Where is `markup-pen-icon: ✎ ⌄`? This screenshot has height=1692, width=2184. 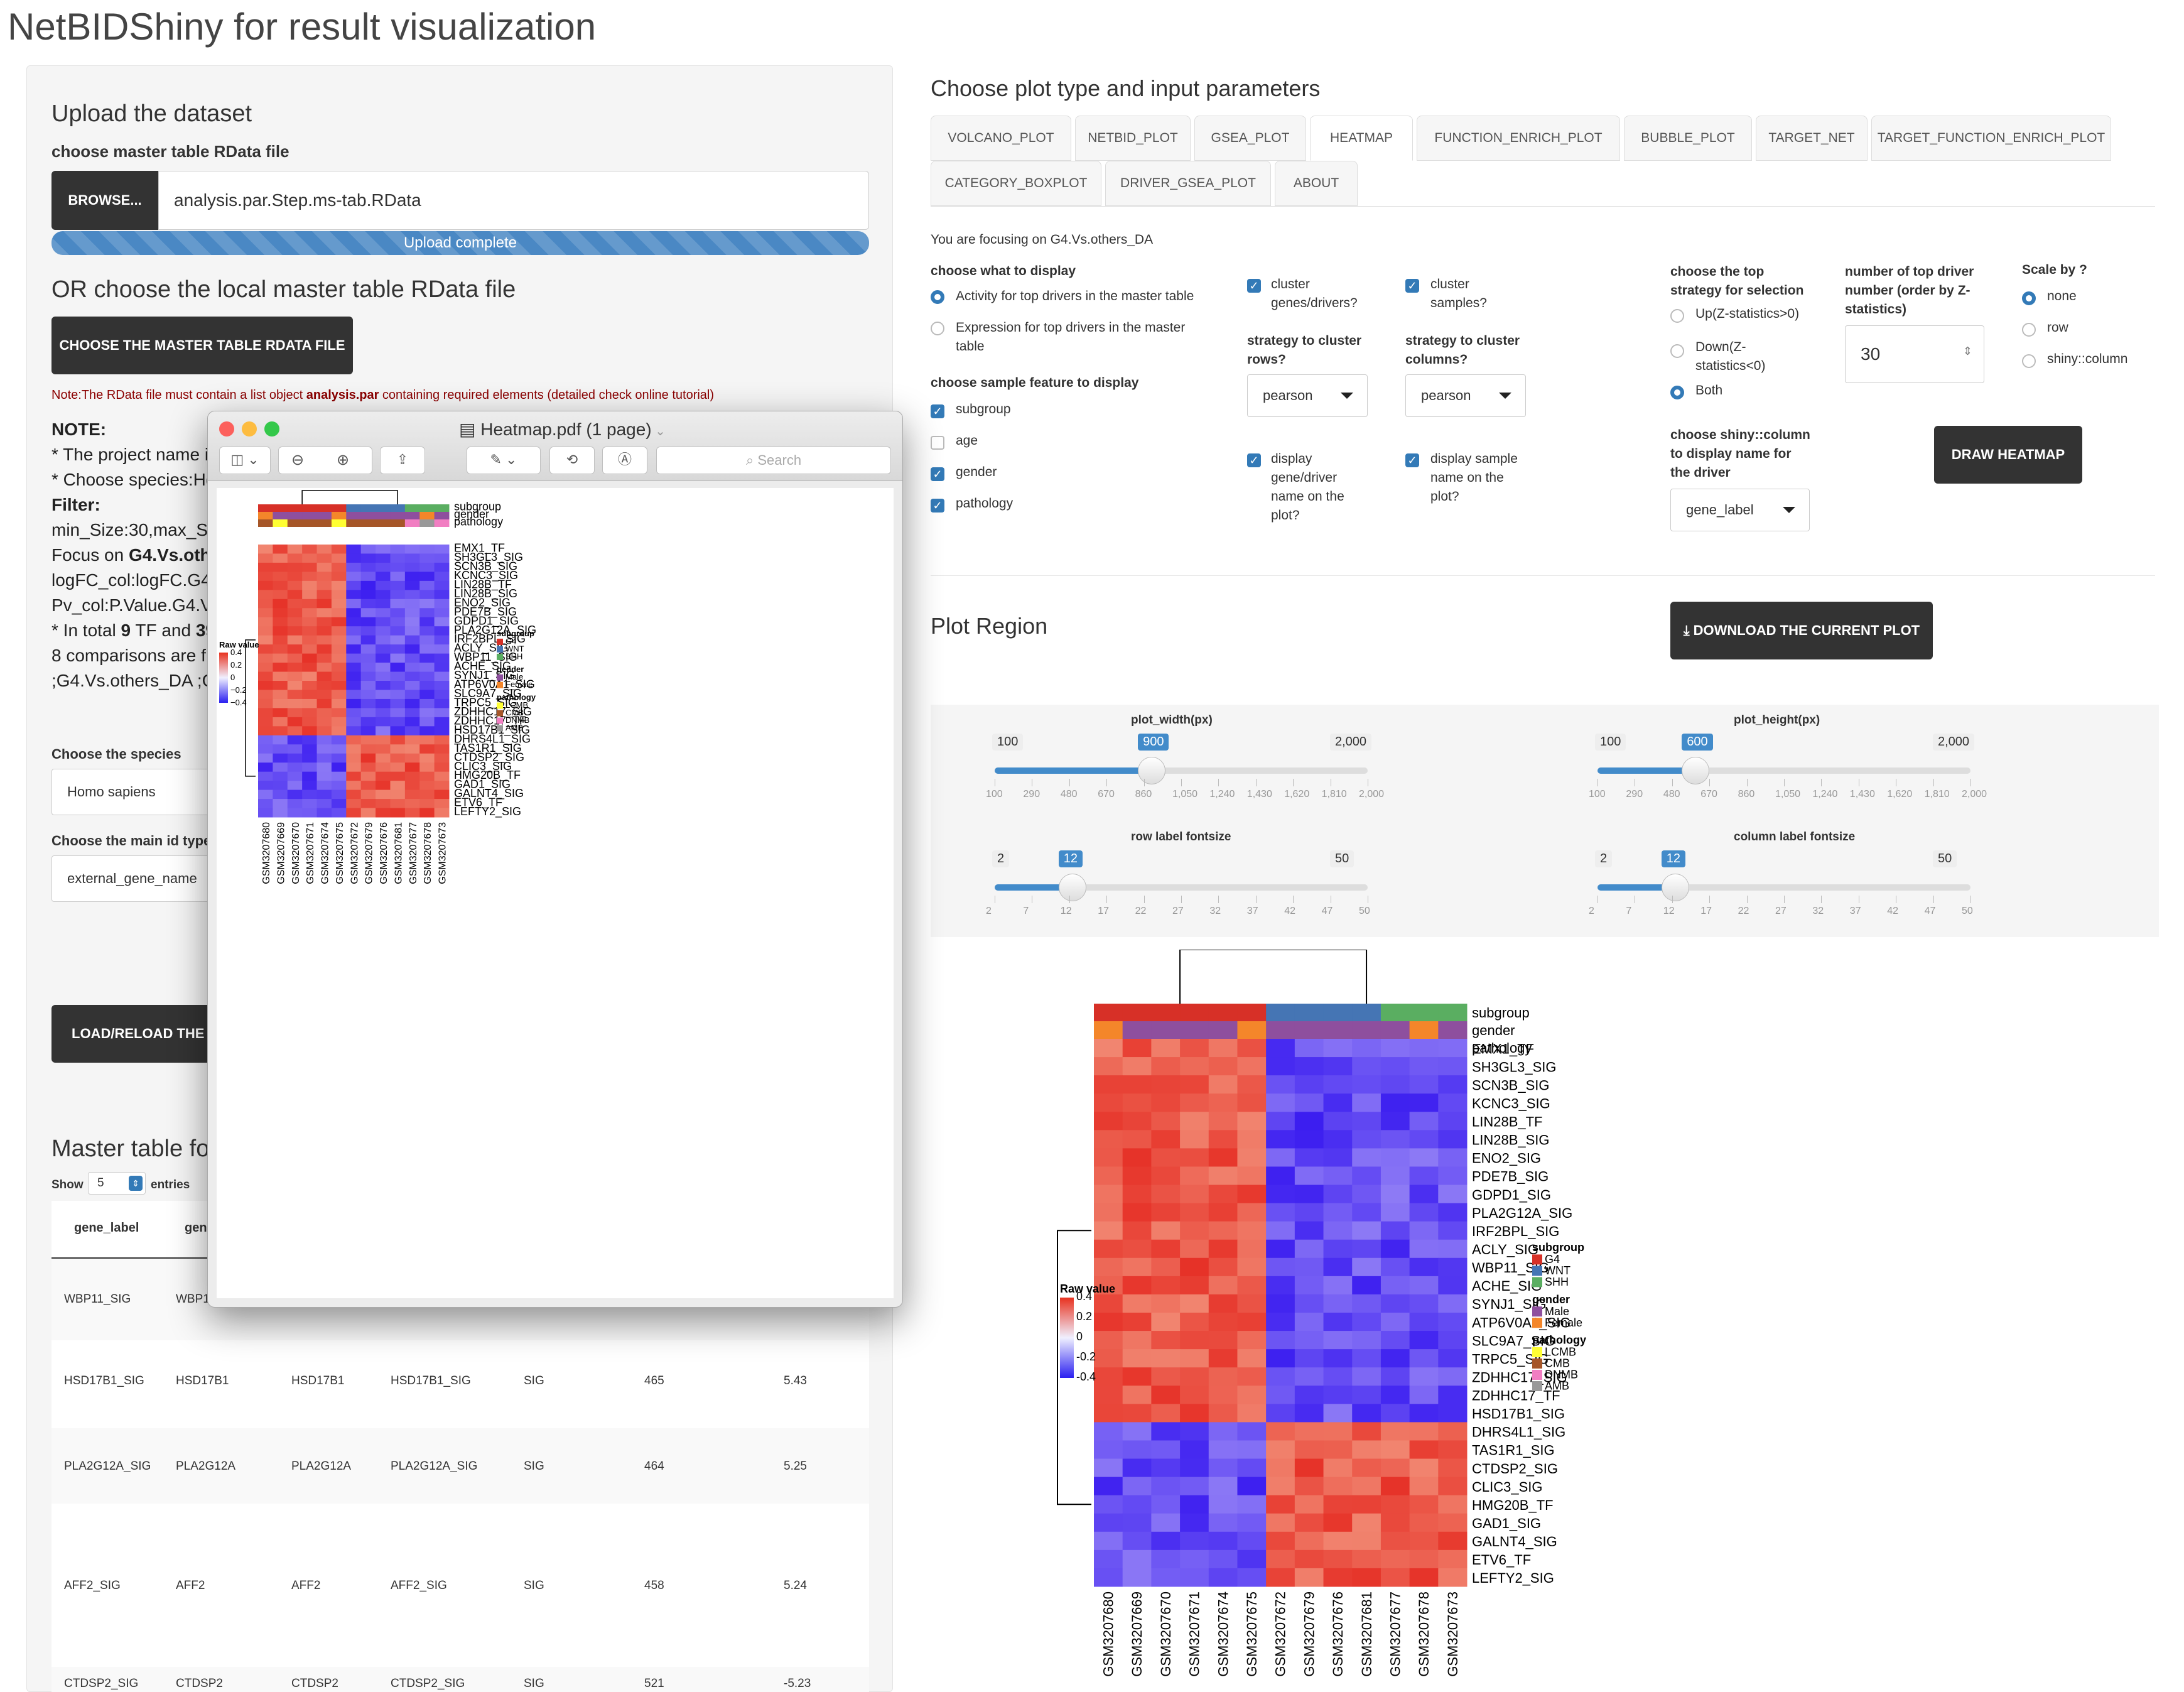 markup-pen-icon: ✎ ⌄ is located at coordinates (504, 460).